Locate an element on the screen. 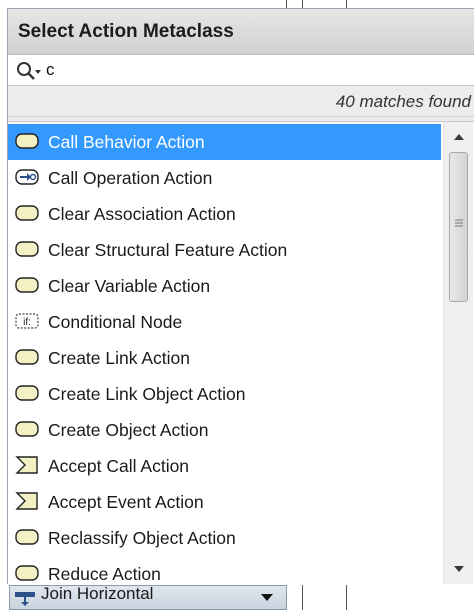 This screenshot has height=610, width=474. grip-icon is located at coordinates (459, 223).